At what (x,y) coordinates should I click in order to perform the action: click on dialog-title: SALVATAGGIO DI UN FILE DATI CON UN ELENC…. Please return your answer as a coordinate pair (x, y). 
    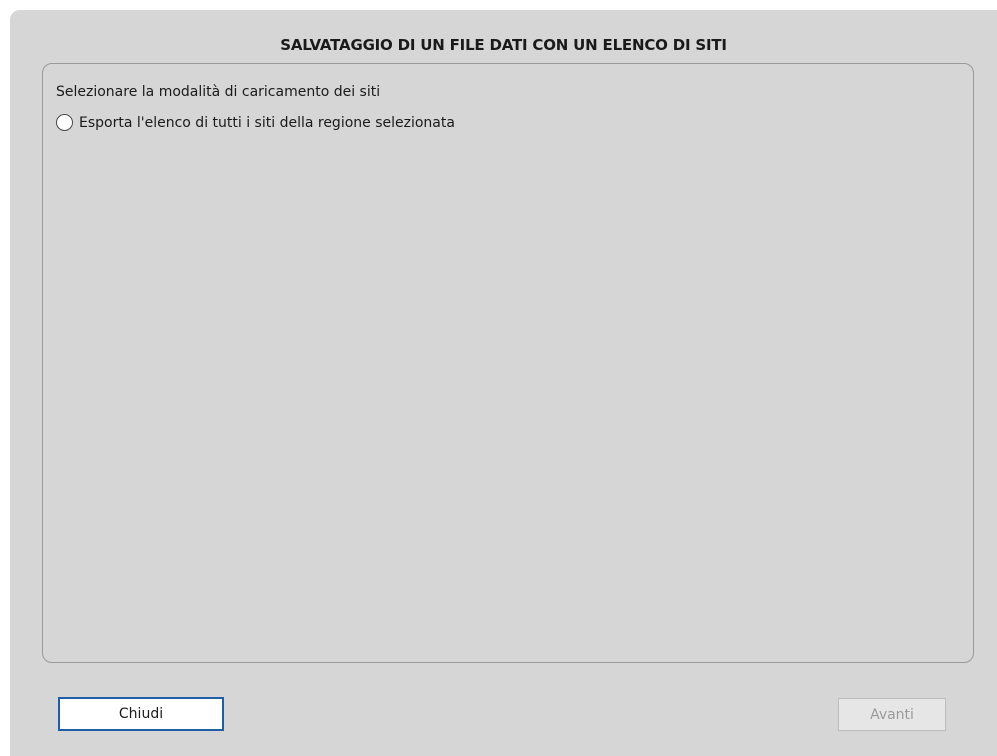
    Looking at the image, I should click on (503, 45).